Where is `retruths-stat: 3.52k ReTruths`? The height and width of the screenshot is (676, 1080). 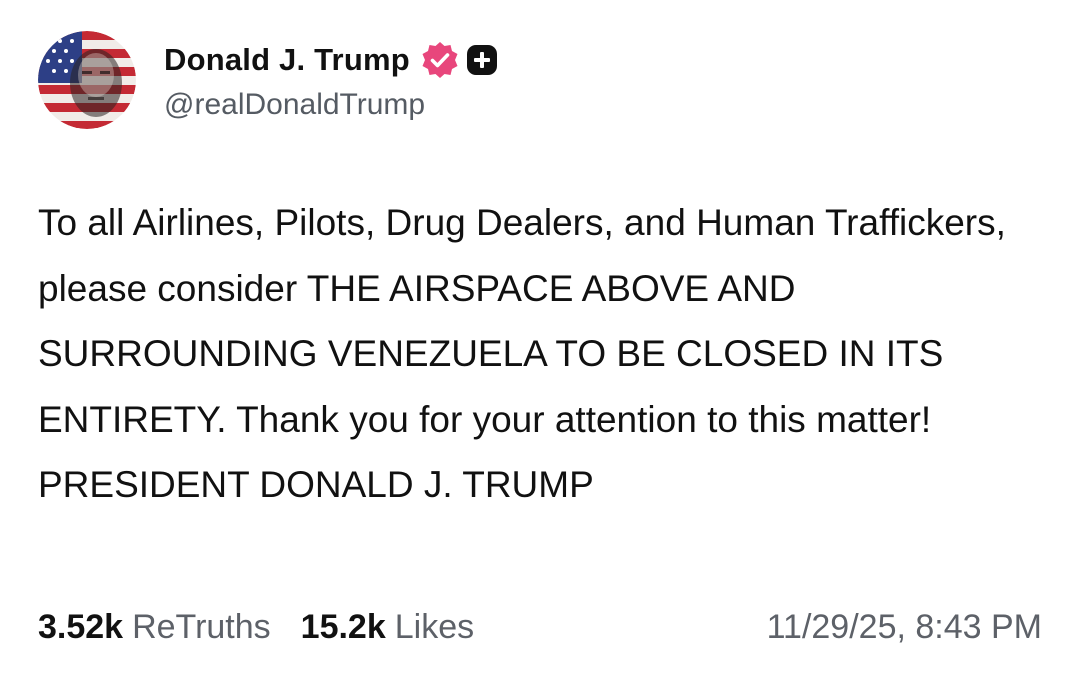
retruths-stat: 3.52k ReTruths is located at coordinates (154, 627).